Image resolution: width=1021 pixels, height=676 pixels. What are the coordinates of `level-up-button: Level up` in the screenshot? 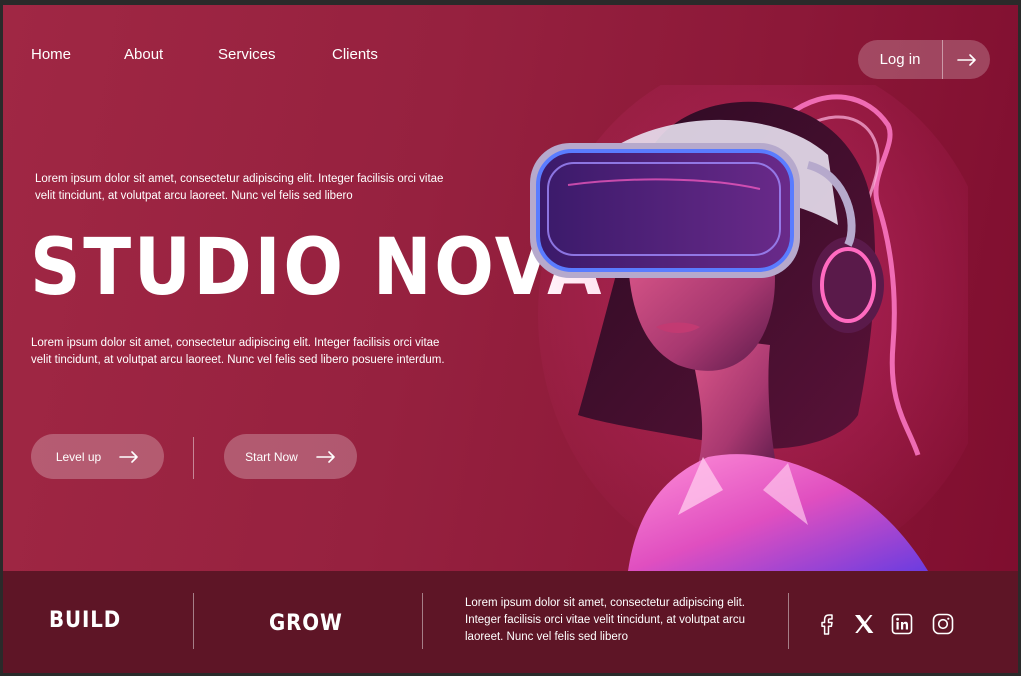 It's located at (97, 456).